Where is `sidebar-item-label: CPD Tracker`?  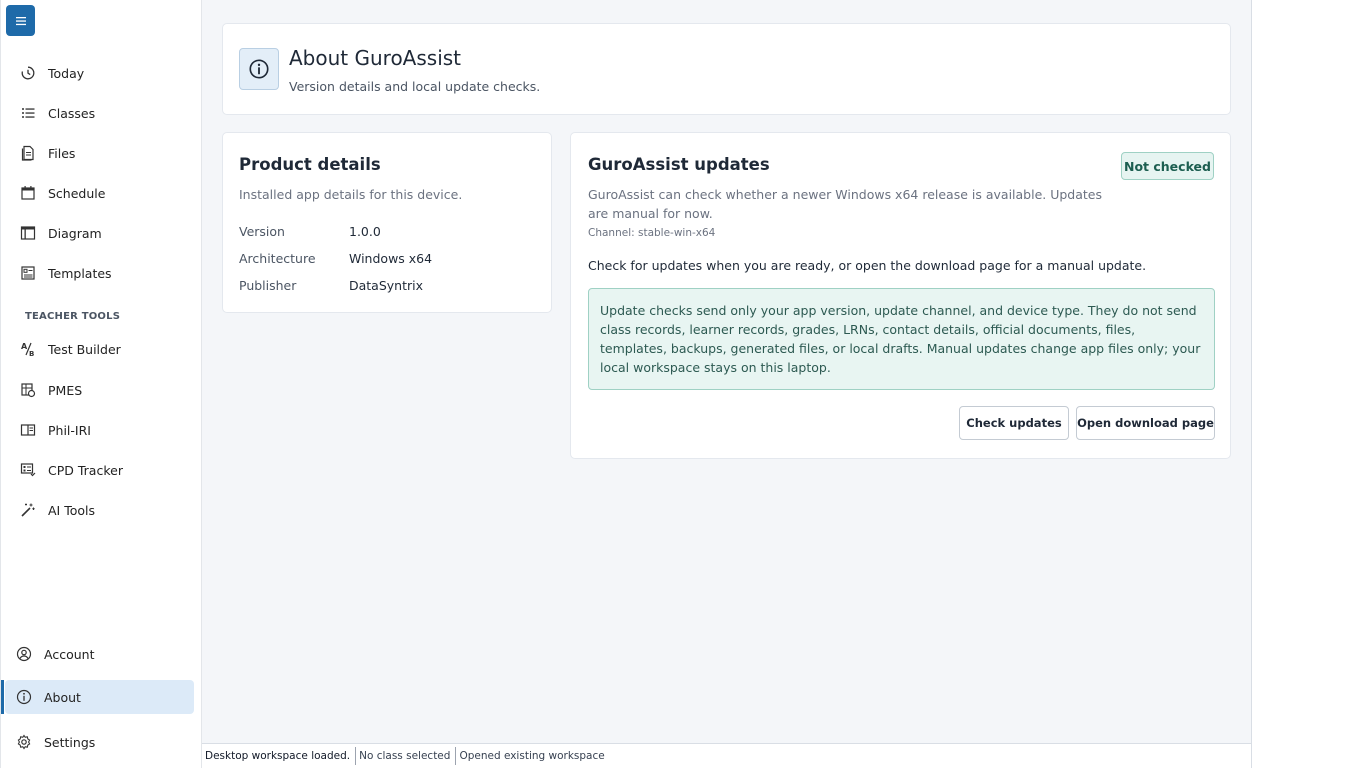 sidebar-item-label: CPD Tracker is located at coordinates (85, 470).